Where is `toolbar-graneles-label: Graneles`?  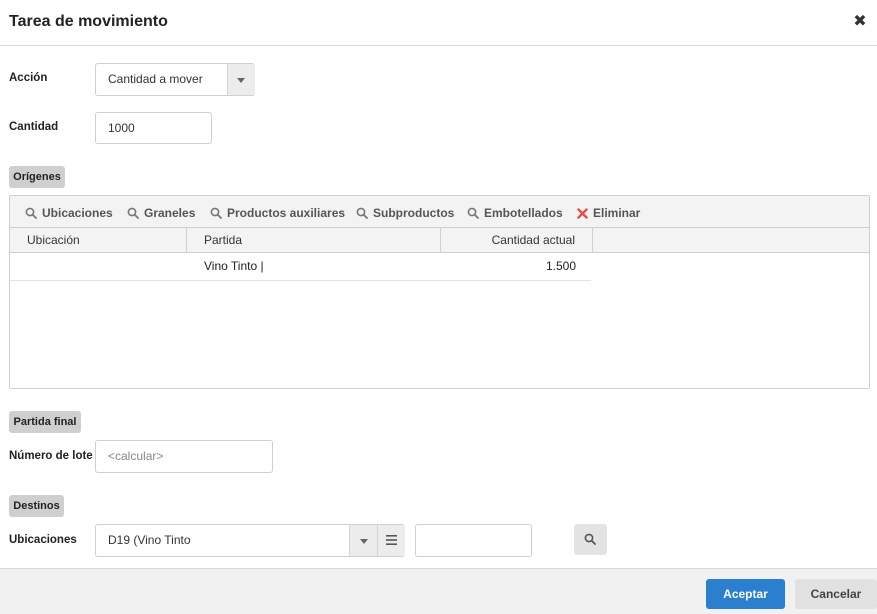 toolbar-graneles-label: Graneles is located at coordinates (170, 213).